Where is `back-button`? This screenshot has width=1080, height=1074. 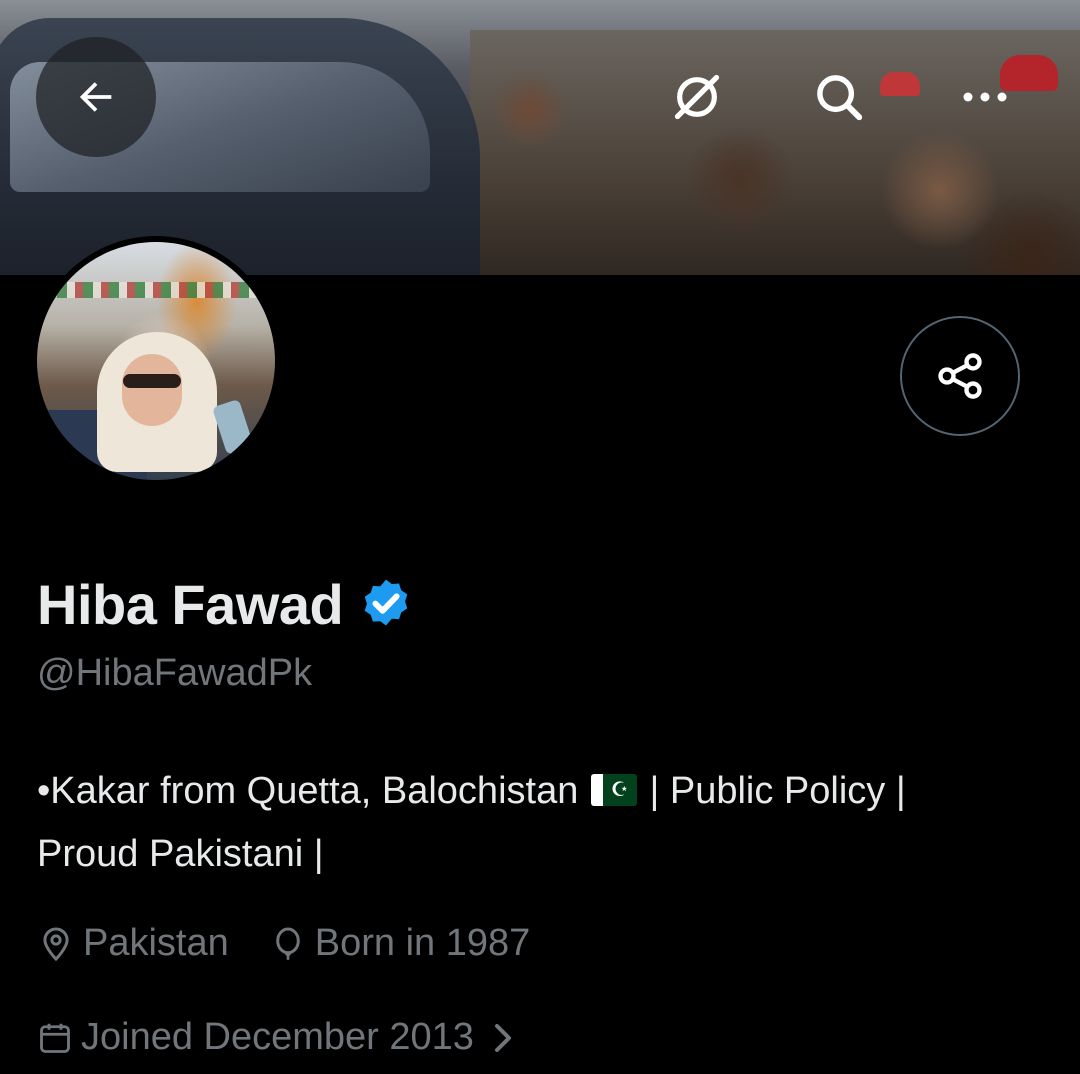
back-button is located at coordinates (96, 97).